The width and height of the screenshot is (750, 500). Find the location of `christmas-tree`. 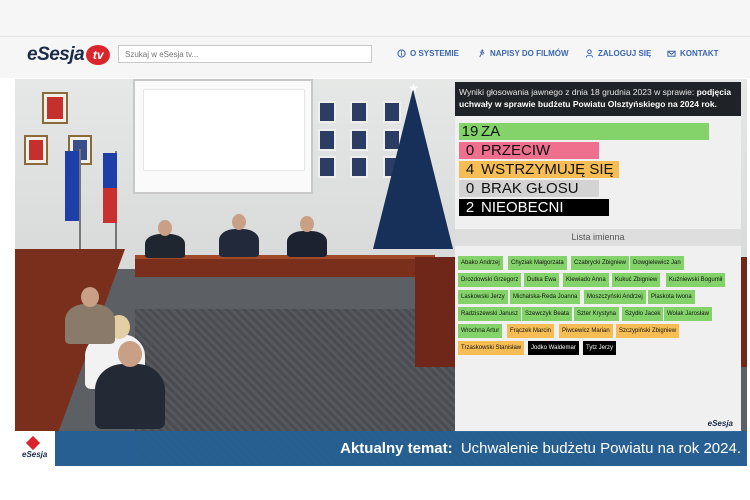

christmas-tree is located at coordinates (413, 169).